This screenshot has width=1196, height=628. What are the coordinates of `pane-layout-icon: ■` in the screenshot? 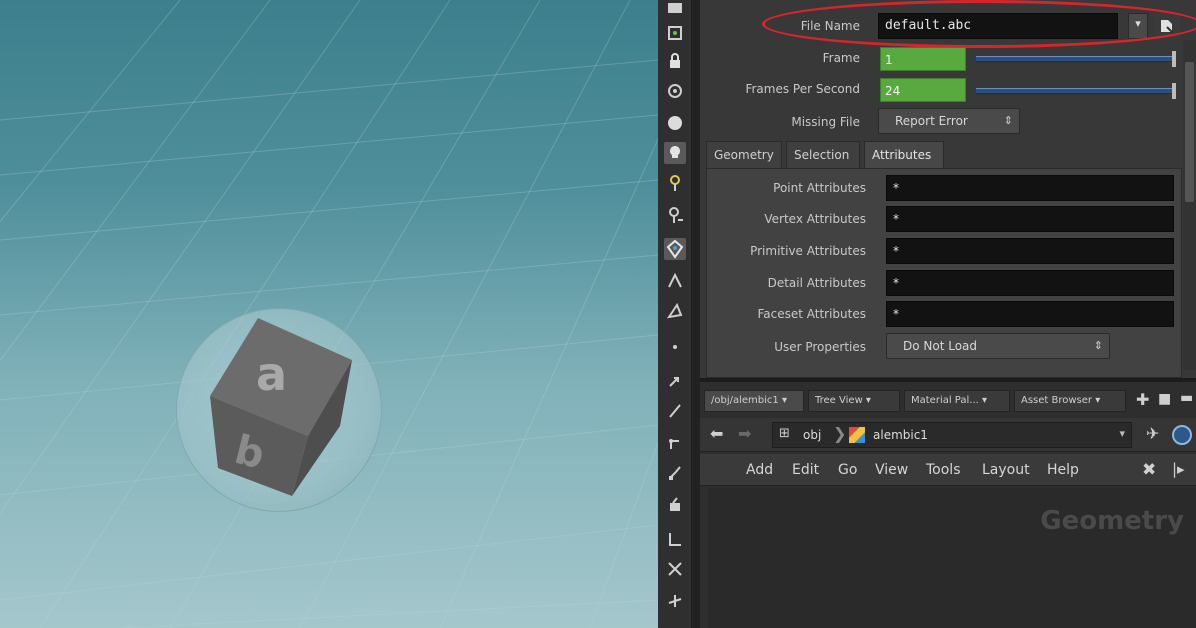 It's located at (1164, 399).